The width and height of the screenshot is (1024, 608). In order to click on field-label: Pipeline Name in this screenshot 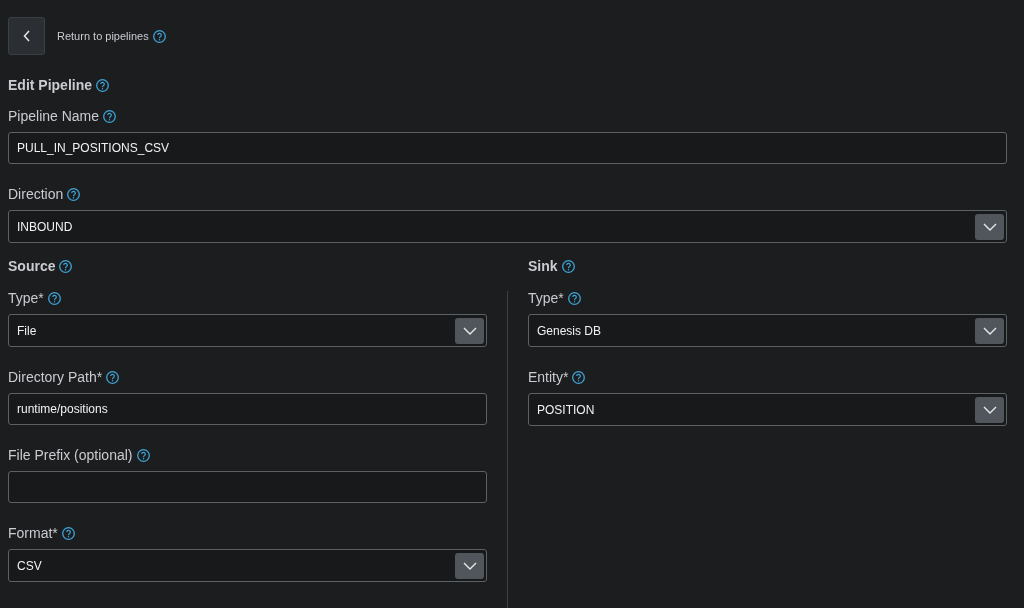, I will do `click(54, 116)`.